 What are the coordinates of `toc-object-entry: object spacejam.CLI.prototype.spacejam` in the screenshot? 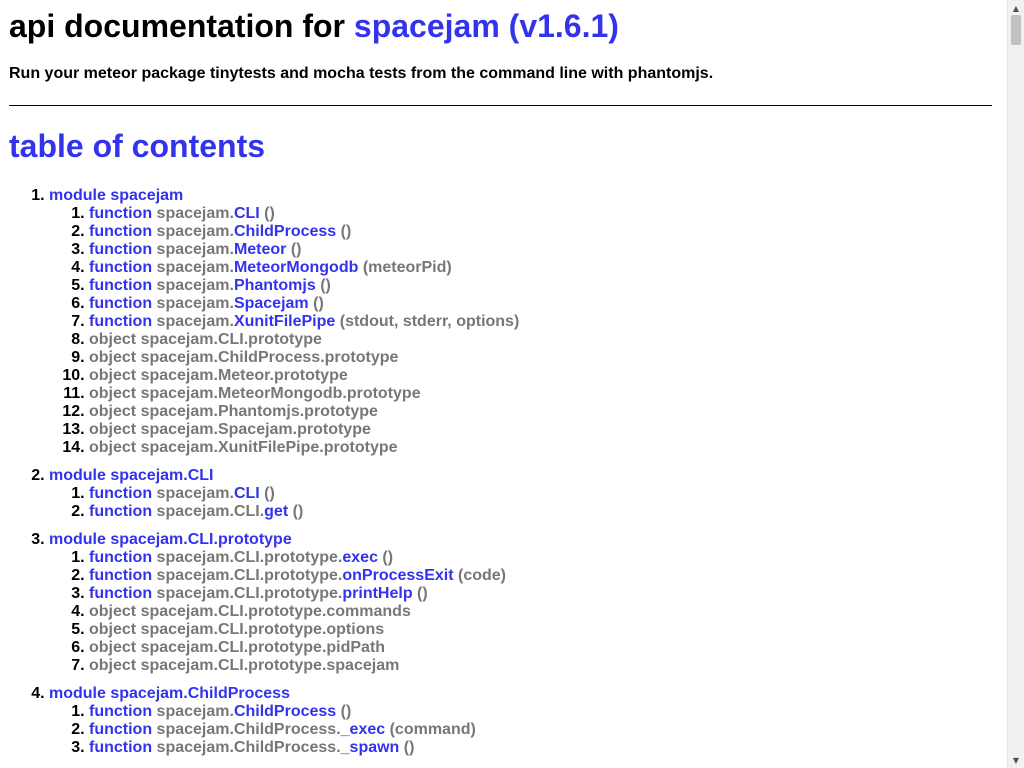 It's located at (544, 666).